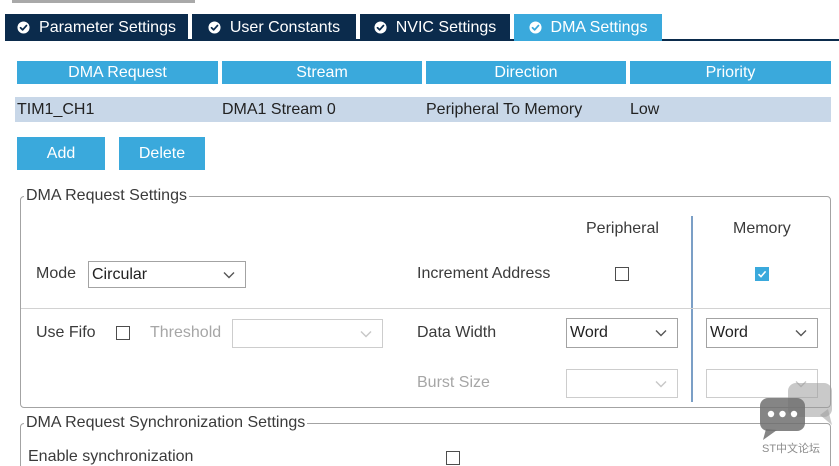  Describe the element at coordinates (599, 27) in the screenshot. I see `tab-label: DMA Settings` at that location.